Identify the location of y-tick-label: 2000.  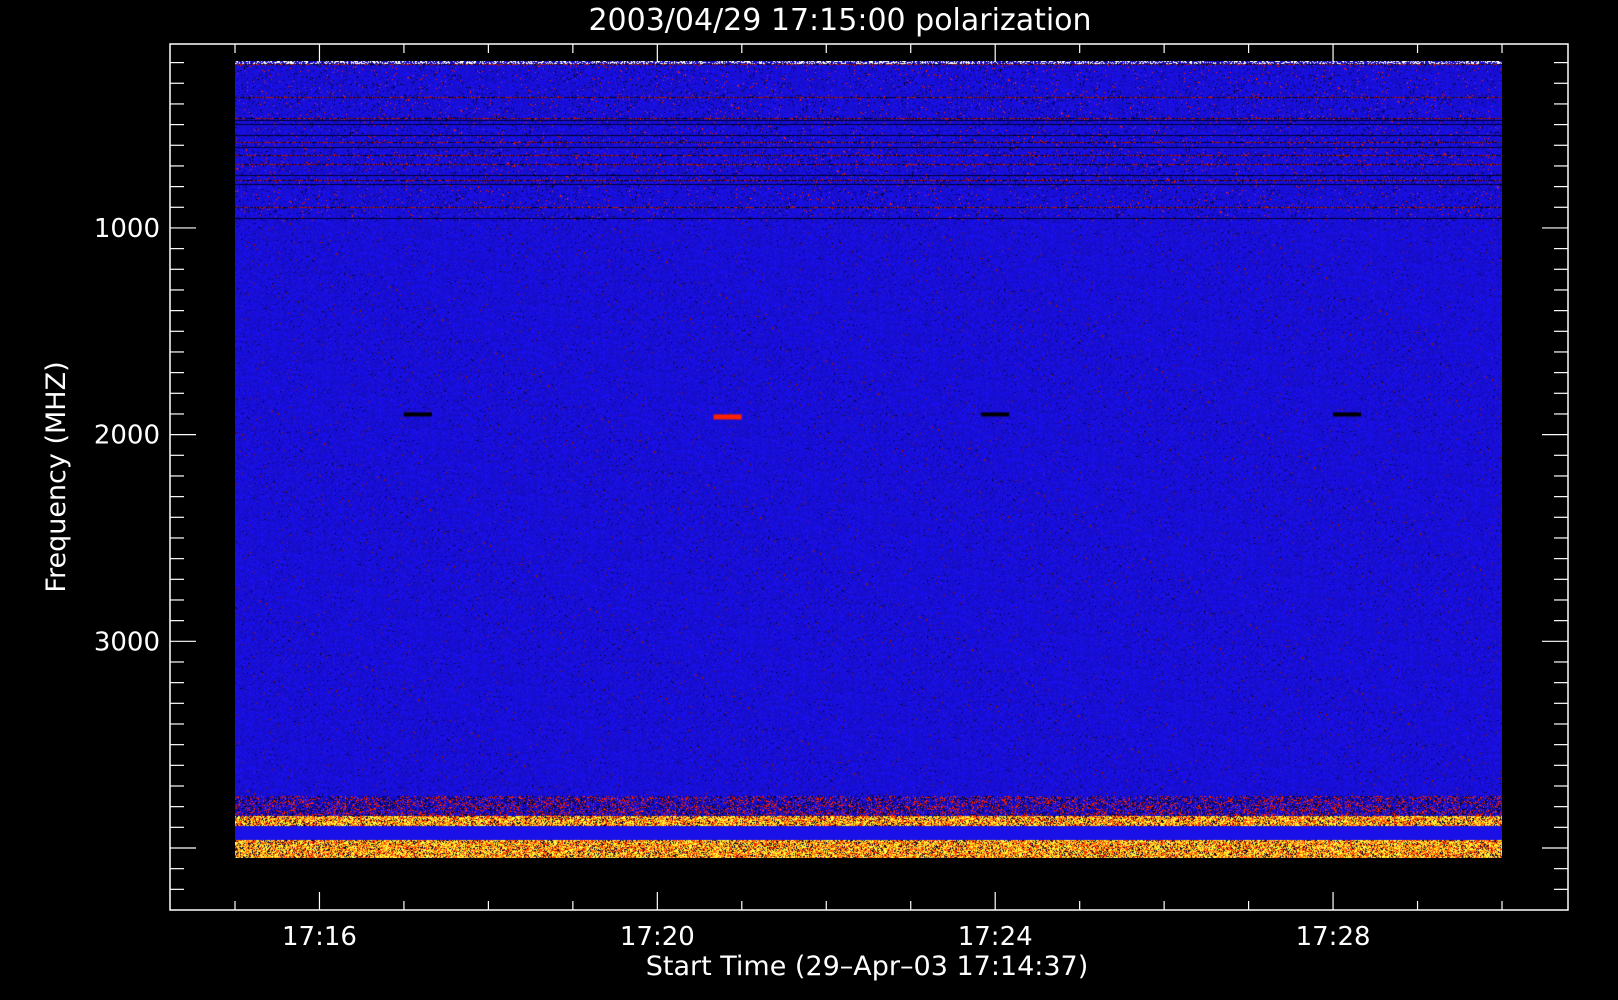
(127, 436).